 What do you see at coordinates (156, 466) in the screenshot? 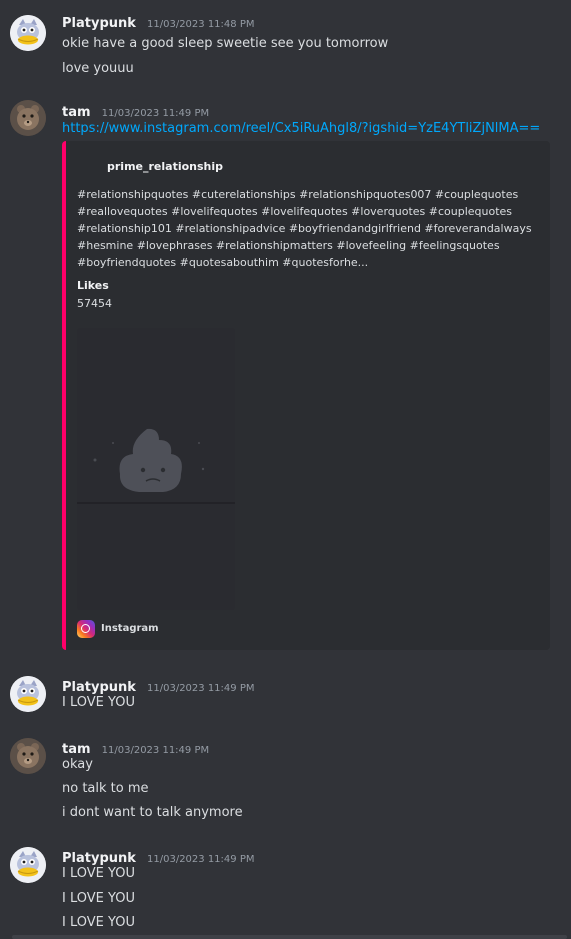
I see `broken-media-poop-icon` at bounding box center [156, 466].